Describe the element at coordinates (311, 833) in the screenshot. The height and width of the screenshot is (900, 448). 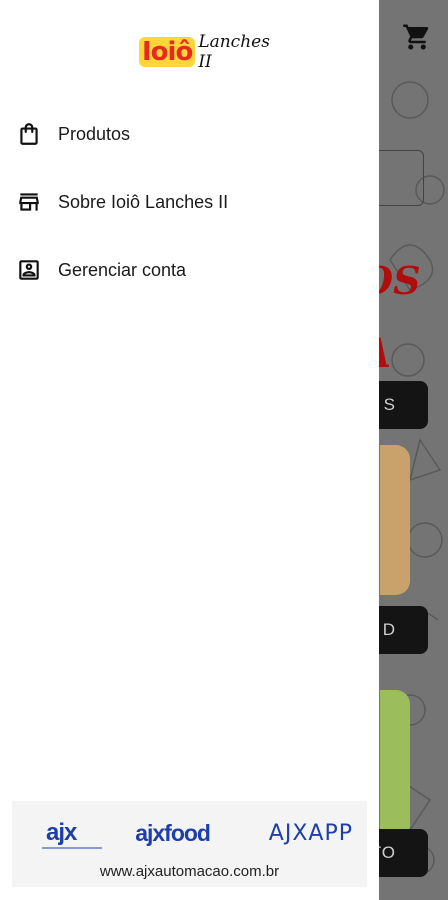
I see `ajxapp-logo: AJXAPP` at that location.